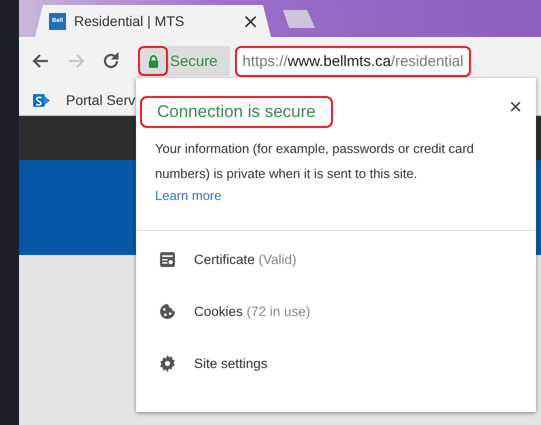  I want to click on menu-item: Site settings, so click(231, 363).